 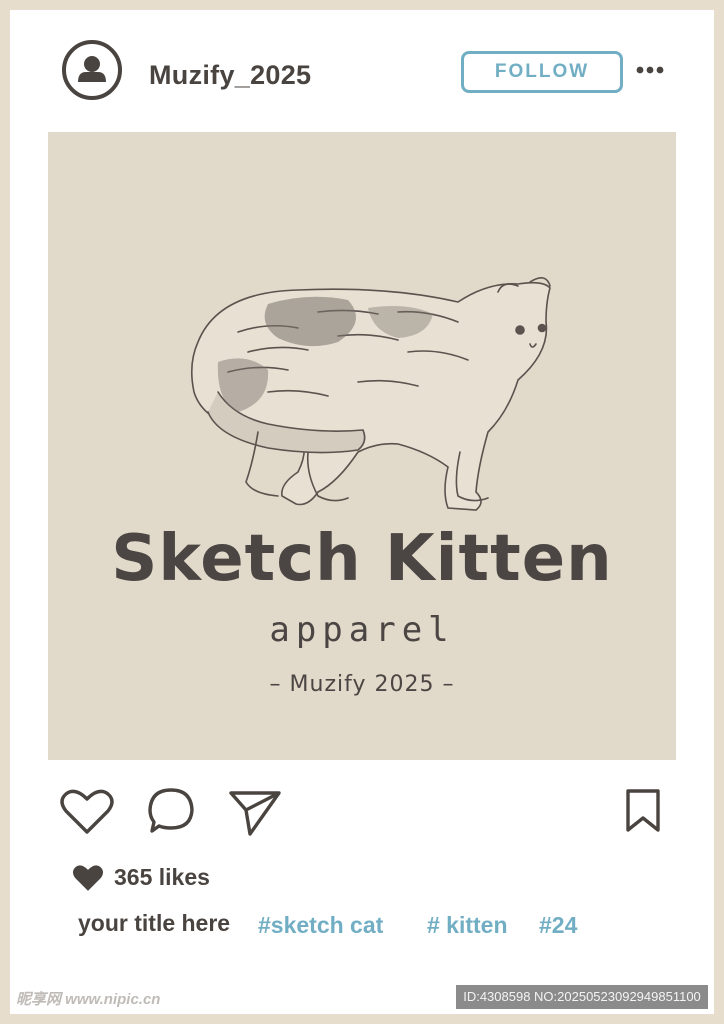 What do you see at coordinates (558, 925) in the screenshot?
I see `hashtag-link: #24` at bounding box center [558, 925].